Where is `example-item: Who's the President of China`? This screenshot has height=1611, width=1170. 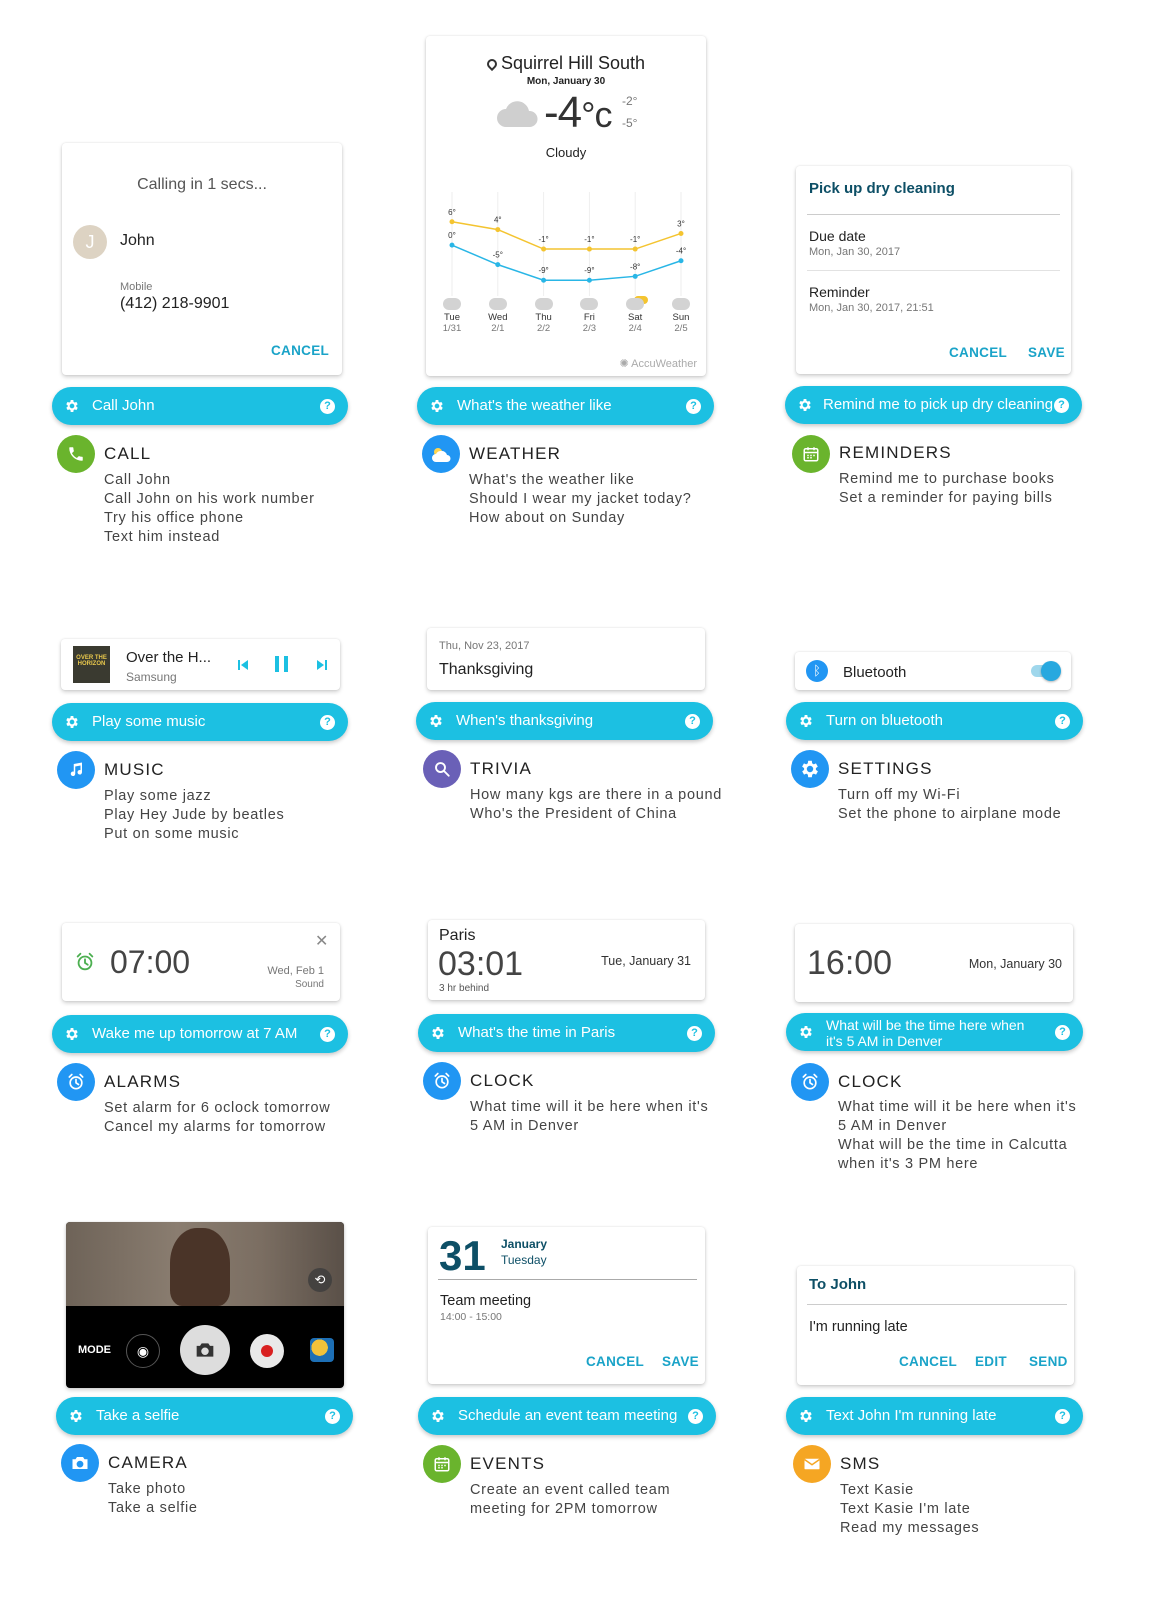
example-item: Who's the President of China is located at coordinates (596, 814).